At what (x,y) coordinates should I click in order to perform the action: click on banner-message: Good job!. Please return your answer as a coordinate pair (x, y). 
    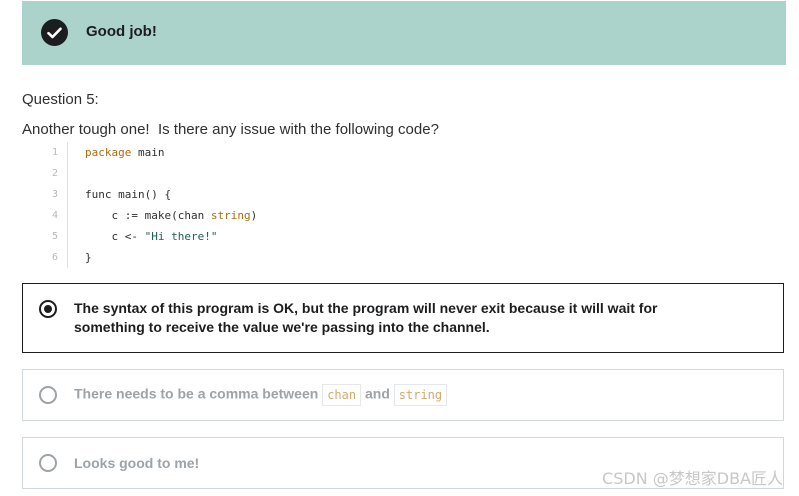
    Looking at the image, I should click on (121, 31).